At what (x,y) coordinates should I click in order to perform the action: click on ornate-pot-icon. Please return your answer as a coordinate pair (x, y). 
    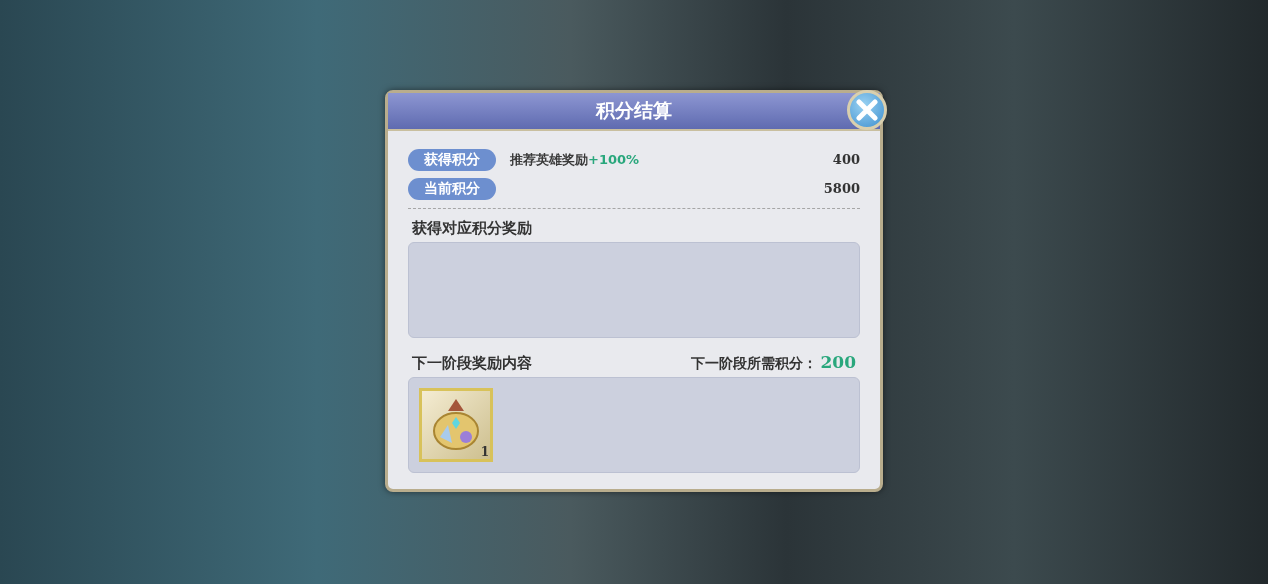
    Looking at the image, I should click on (456, 425).